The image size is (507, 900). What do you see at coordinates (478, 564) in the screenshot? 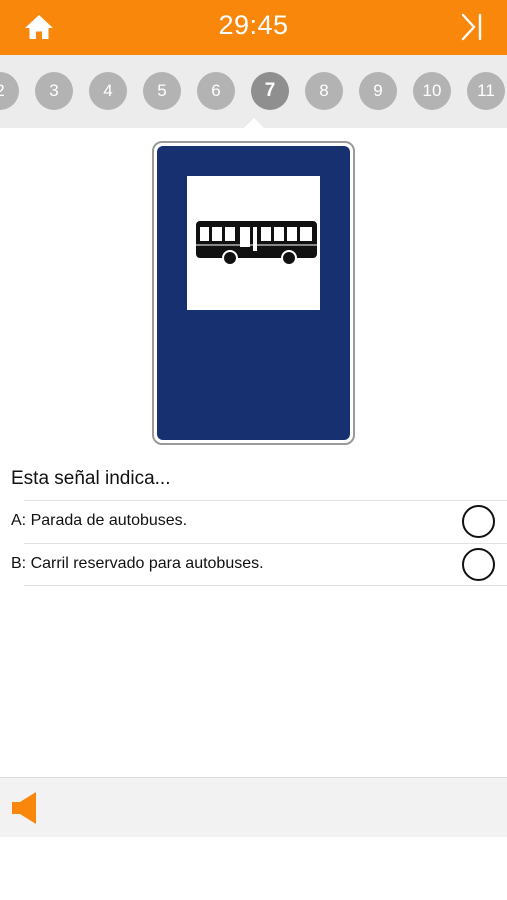
I see `answer-radio-b` at bounding box center [478, 564].